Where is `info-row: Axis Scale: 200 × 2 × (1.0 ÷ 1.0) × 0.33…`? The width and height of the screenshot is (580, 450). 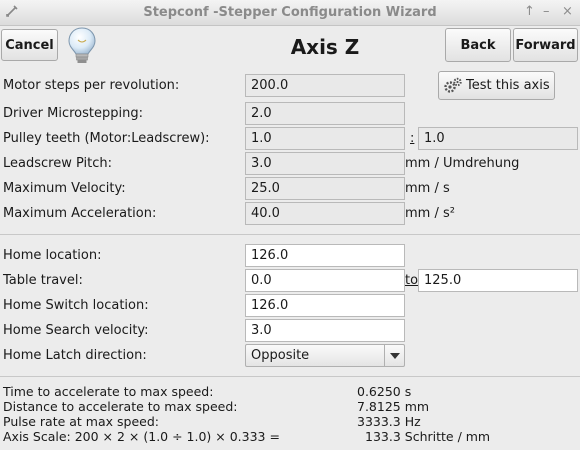 info-row: Axis Scale: 200 × 2 × (1.0 ÷ 1.0) × 0.33… is located at coordinates (246, 437).